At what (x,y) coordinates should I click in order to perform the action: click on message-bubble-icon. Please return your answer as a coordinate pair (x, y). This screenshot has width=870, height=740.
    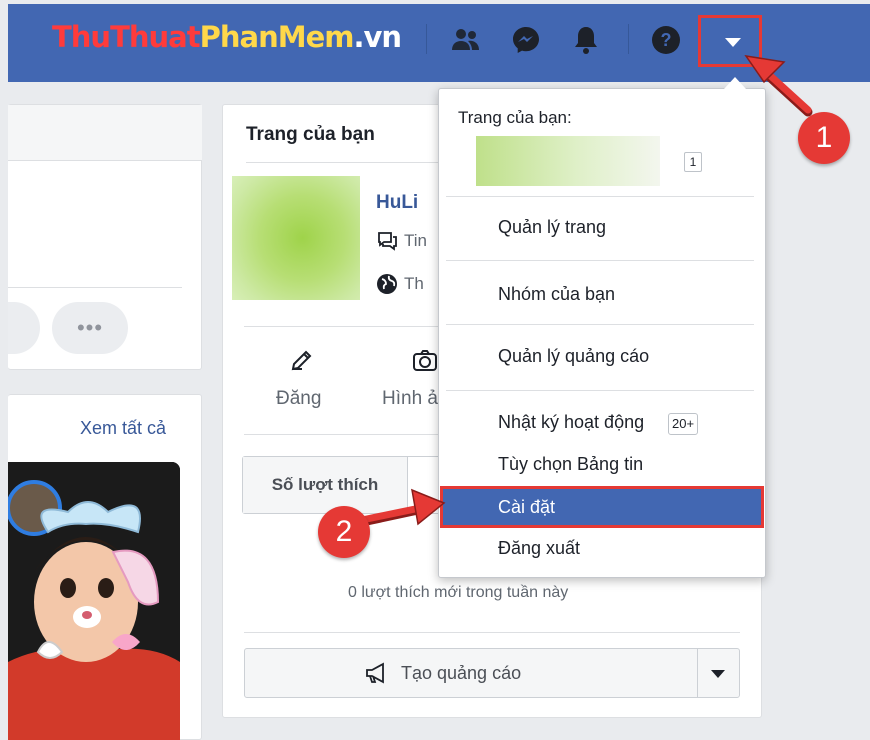
    Looking at the image, I should click on (387, 241).